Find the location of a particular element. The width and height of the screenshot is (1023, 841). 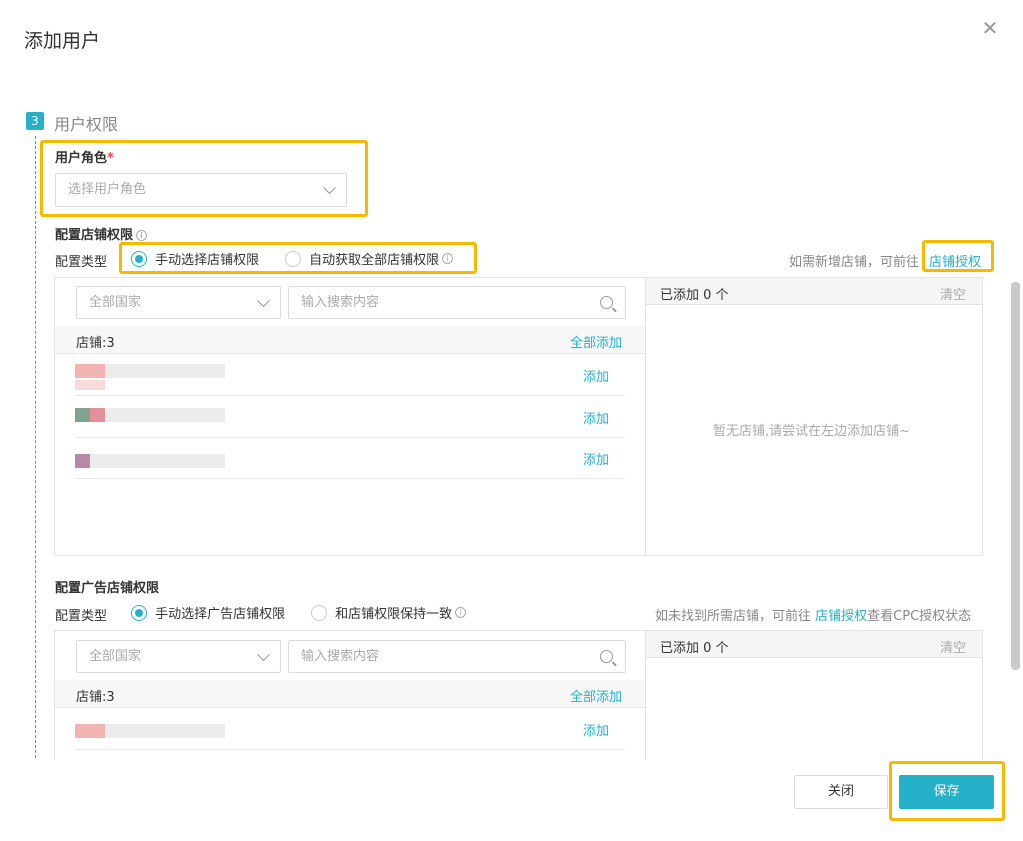

ad-hint: 如未找到所需店铺，可前往 店铺授权查看CPC授权状态 is located at coordinates (813, 614).